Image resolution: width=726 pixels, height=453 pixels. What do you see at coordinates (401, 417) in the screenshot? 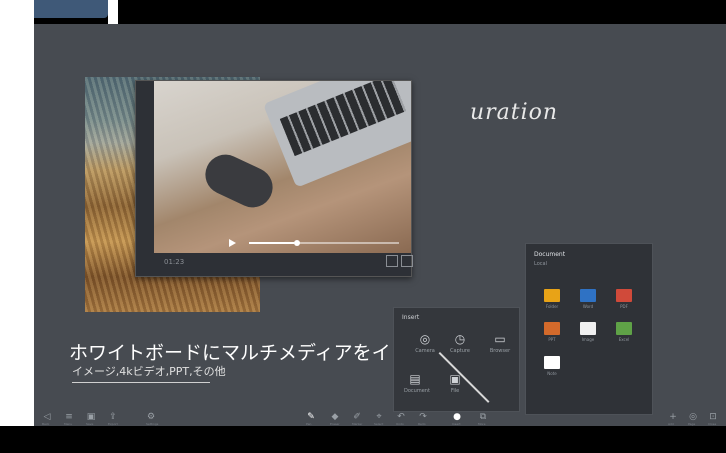
I see `undo-icon: ↶` at bounding box center [401, 417].